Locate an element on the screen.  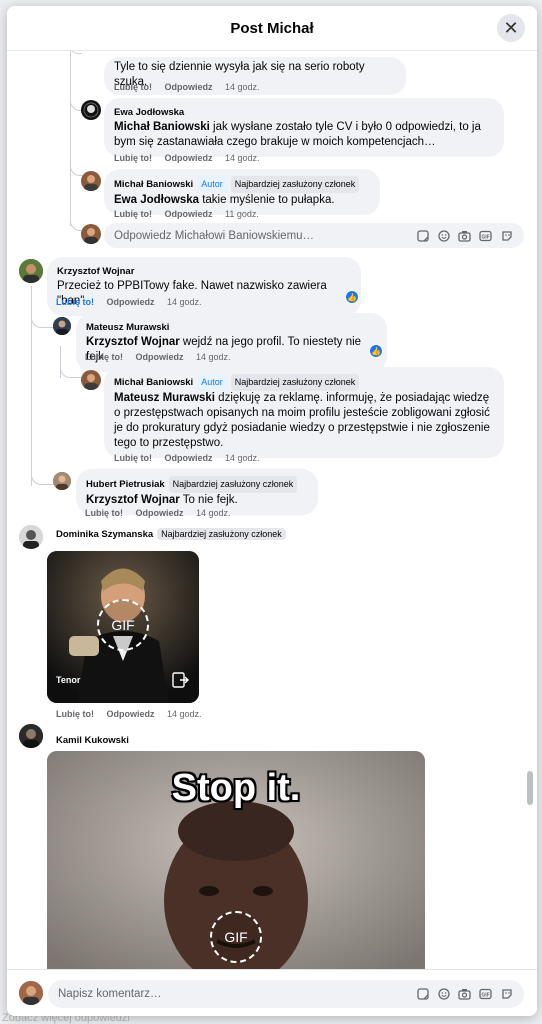
thread-line is located at coordinates (70, 138).